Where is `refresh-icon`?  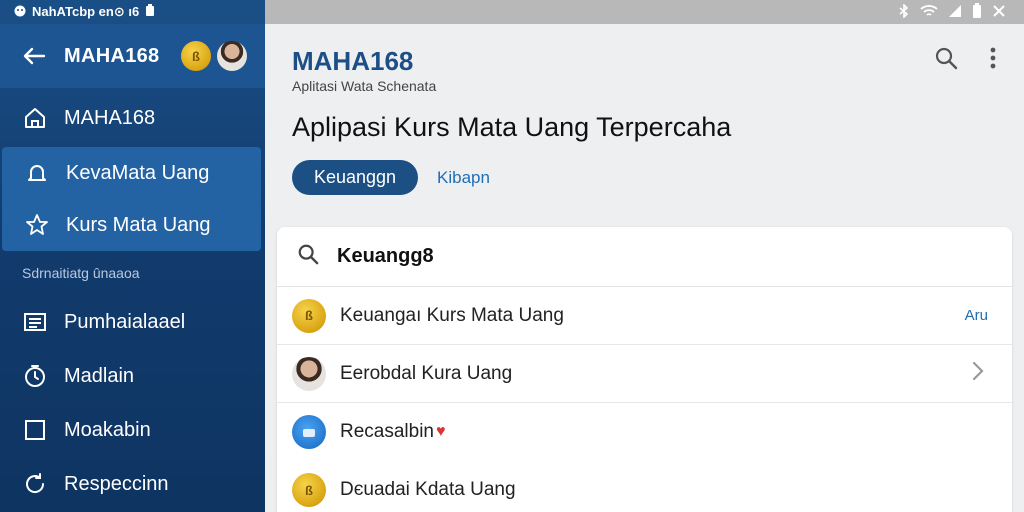 refresh-icon is located at coordinates (35, 484).